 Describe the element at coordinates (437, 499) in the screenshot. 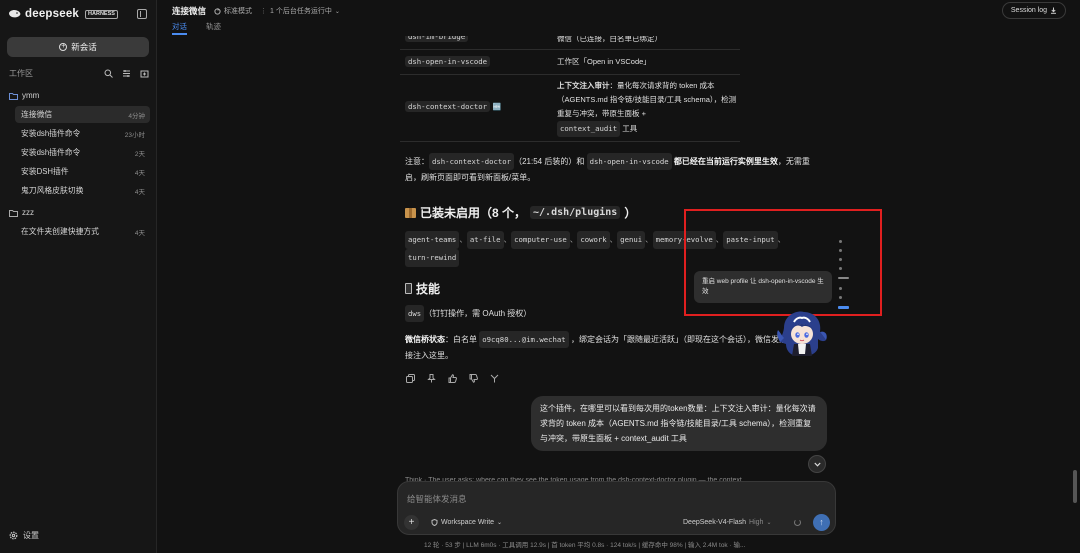

I see `message-input: 给智能体发消息` at that location.